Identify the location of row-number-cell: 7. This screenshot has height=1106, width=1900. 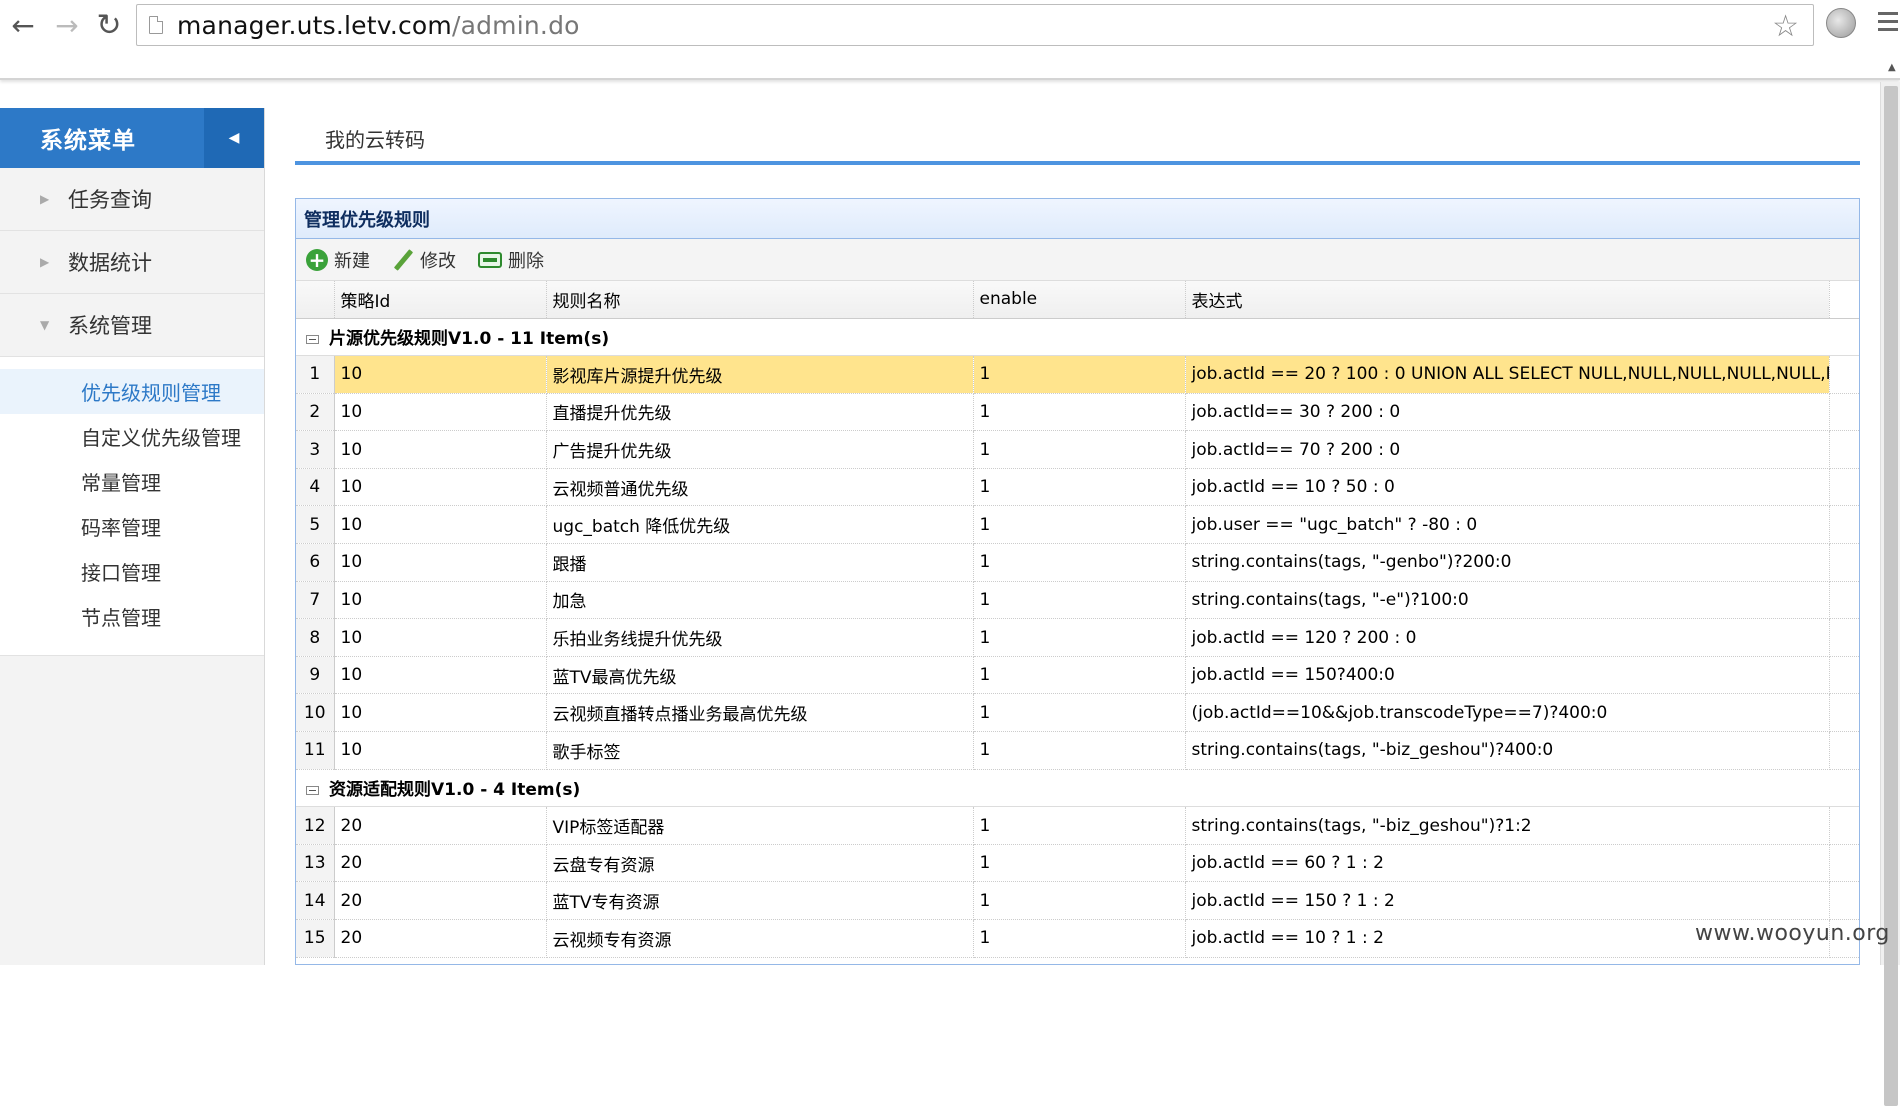
(315, 600).